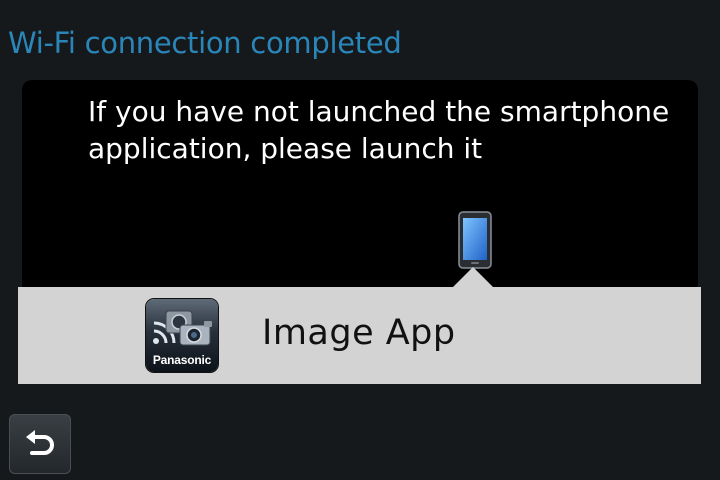  I want to click on panel-pointer, so click(473, 277).